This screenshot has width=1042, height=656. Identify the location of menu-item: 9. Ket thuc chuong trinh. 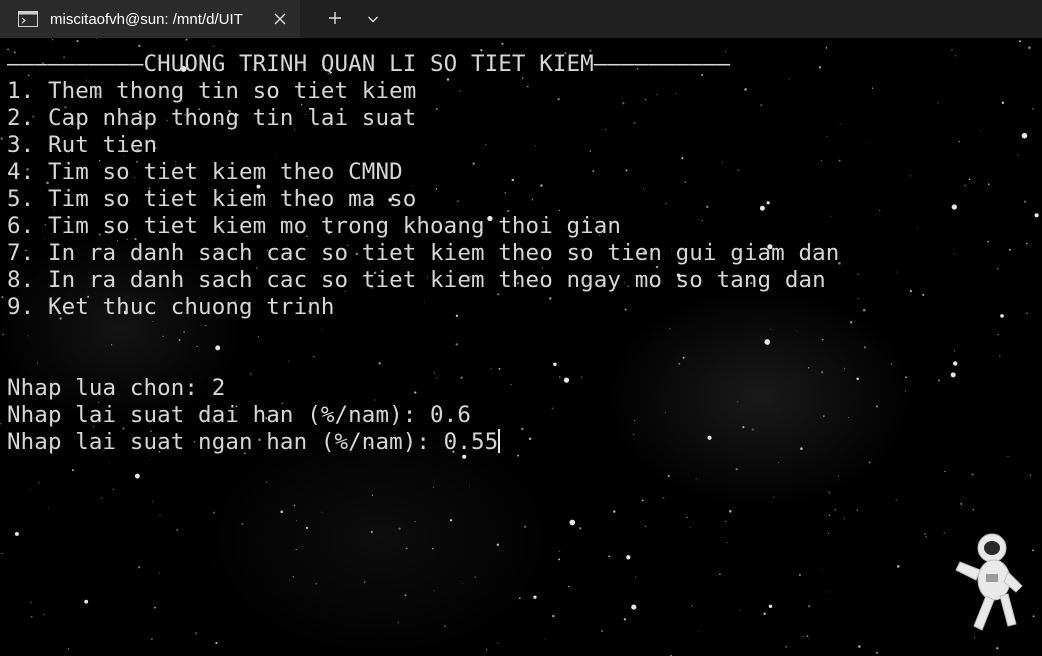
(171, 307).